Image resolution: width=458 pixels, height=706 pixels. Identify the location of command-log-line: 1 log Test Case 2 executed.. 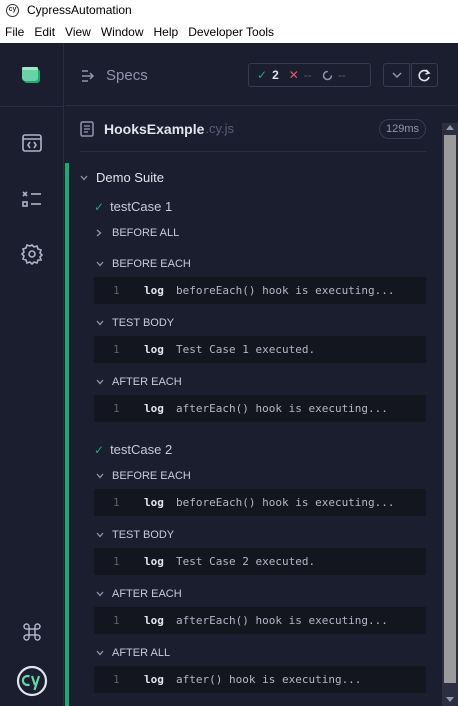
(260, 561).